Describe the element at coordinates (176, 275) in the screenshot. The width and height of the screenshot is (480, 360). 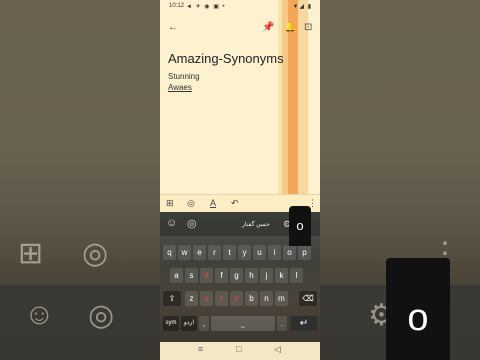
I see `key-a: a` at that location.